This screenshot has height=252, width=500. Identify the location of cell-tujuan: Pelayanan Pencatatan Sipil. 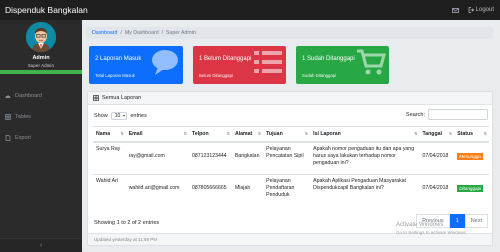
(287, 158).